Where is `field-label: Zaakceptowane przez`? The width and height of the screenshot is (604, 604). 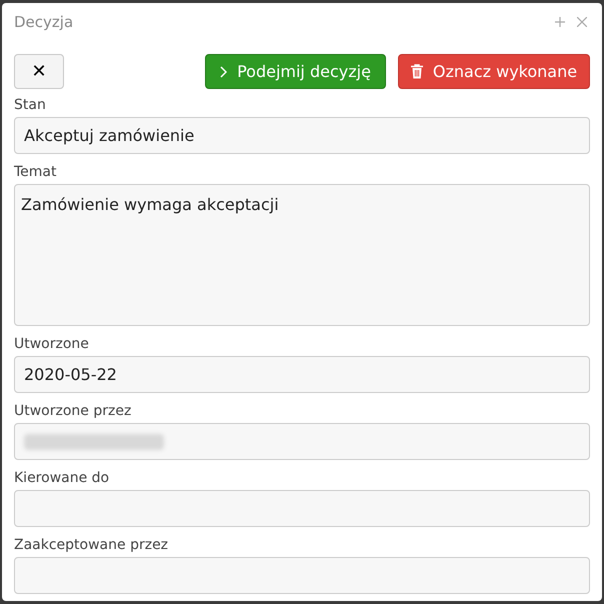 field-label: Zaakceptowane przez is located at coordinates (91, 545).